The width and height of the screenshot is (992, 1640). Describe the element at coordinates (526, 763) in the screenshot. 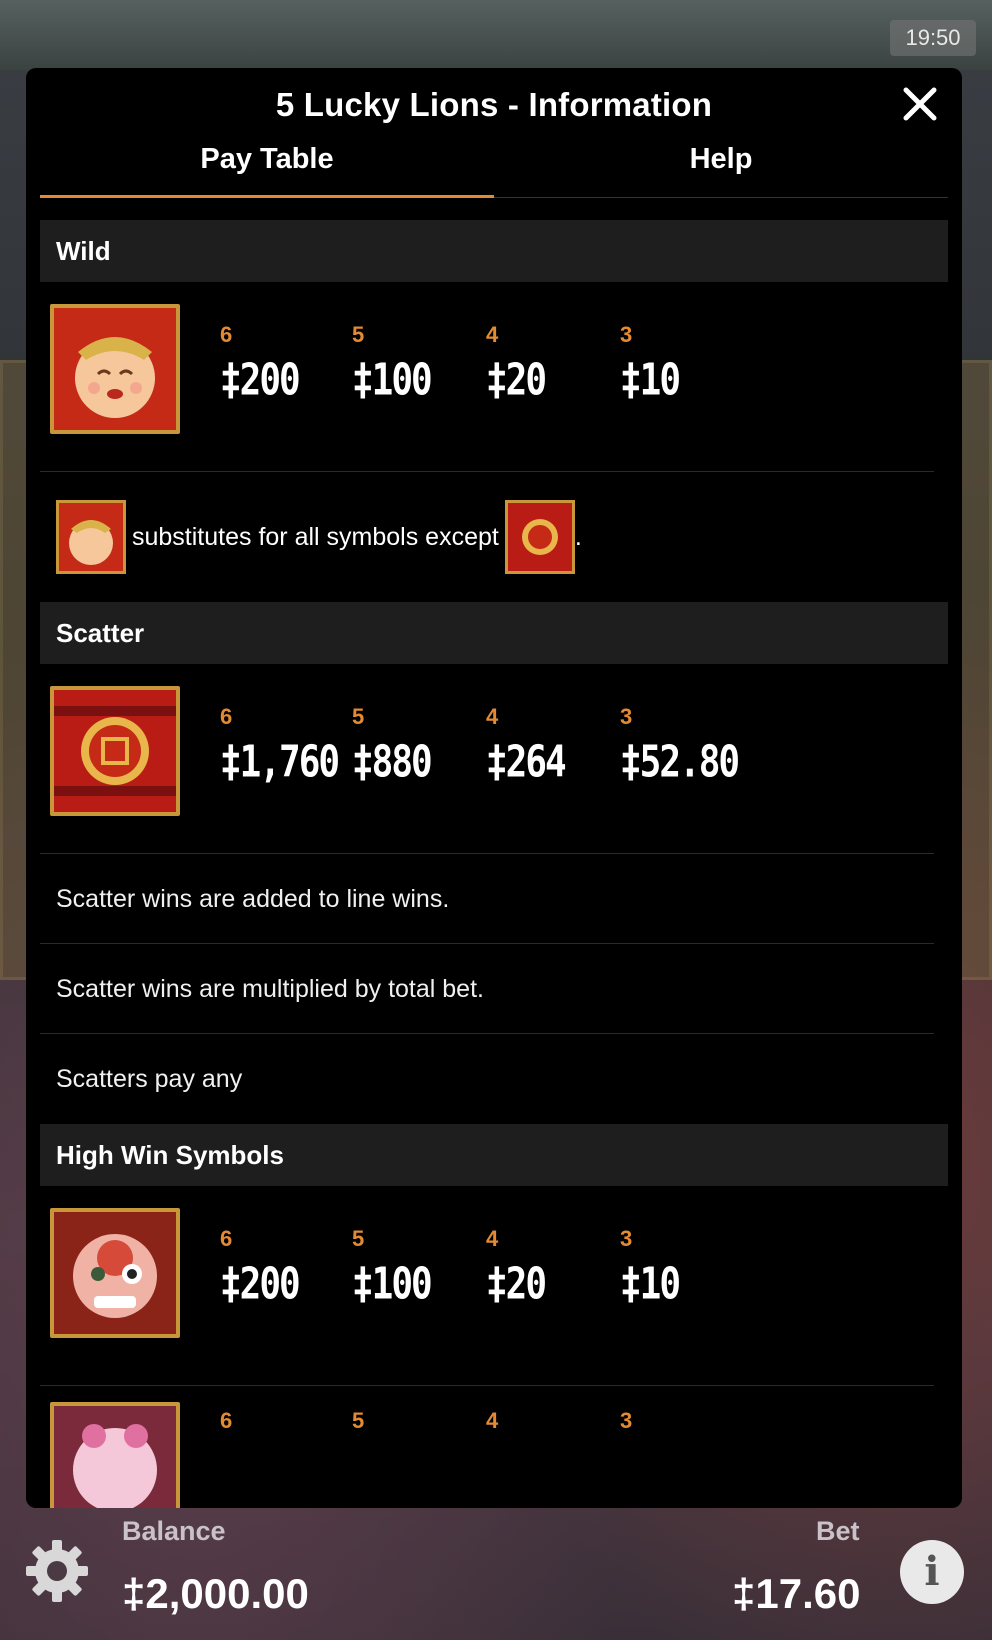

I see `payout-value: ‡264` at that location.